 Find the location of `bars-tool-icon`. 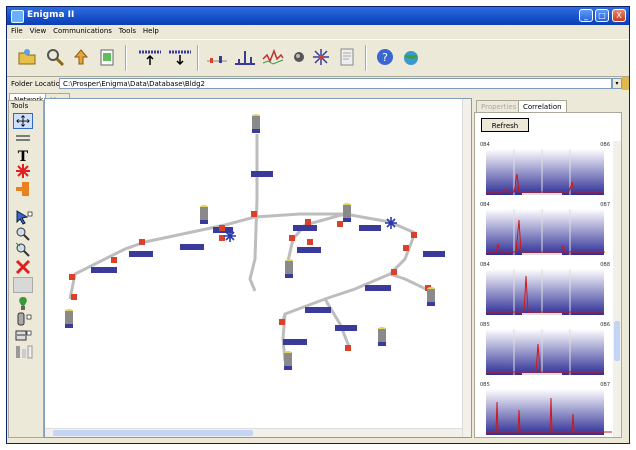

bars-tool-icon is located at coordinates (23, 351).